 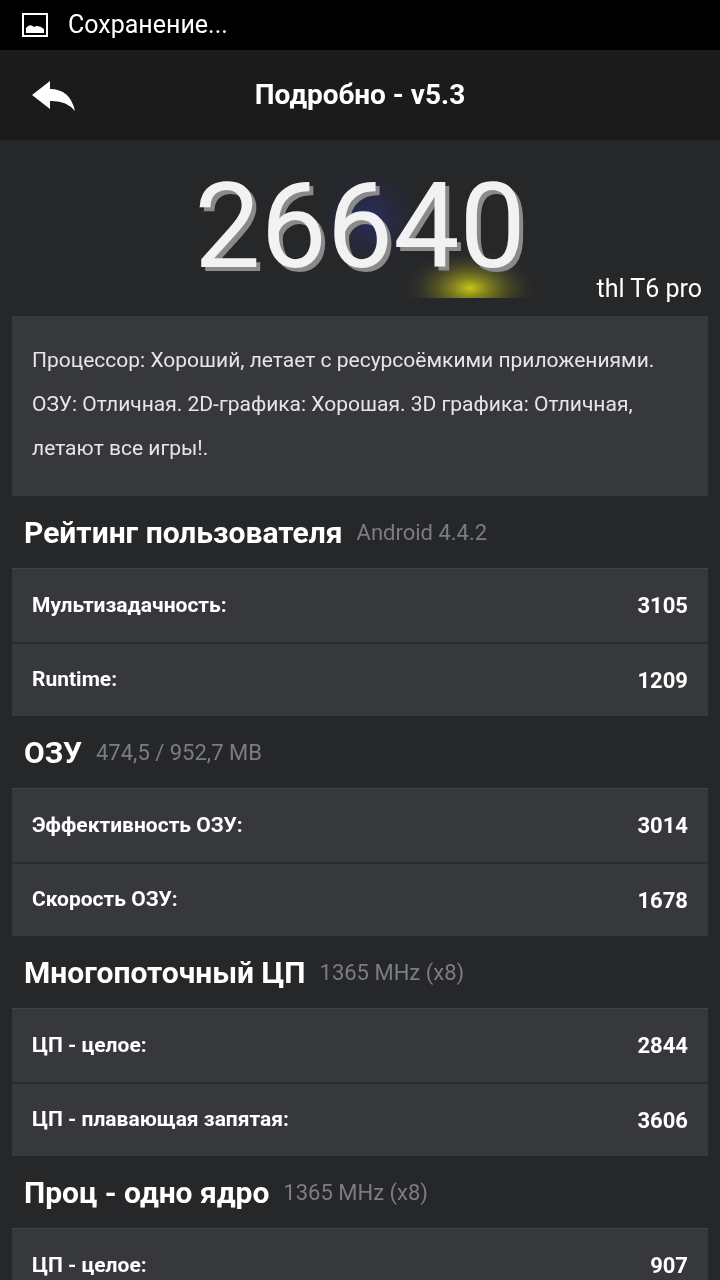 I want to click on section-subtitle: 474,5 / 952,7 MB, so click(x=178, y=752).